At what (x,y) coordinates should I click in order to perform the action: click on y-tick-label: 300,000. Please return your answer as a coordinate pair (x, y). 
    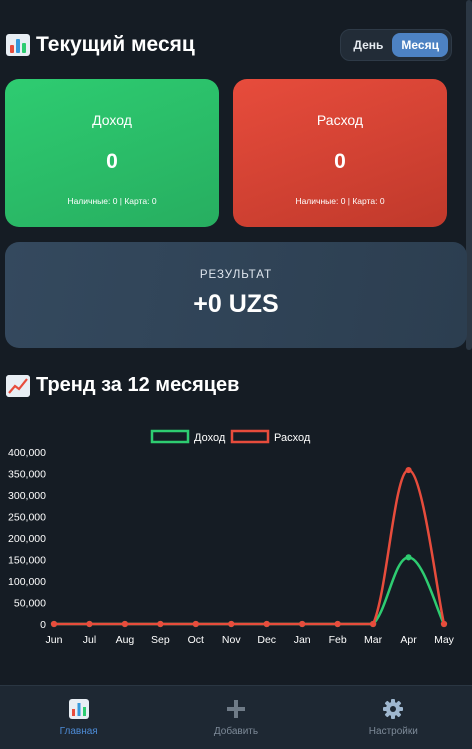
    Looking at the image, I should click on (27, 496).